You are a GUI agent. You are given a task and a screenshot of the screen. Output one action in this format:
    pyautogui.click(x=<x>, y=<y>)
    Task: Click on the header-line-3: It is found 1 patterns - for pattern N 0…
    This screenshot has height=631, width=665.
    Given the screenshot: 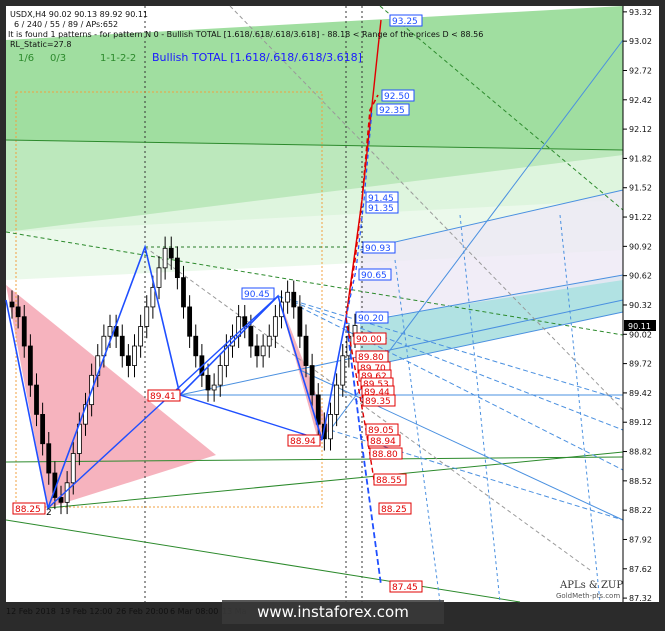 What is the action you would take?
    pyautogui.click(x=245, y=34)
    